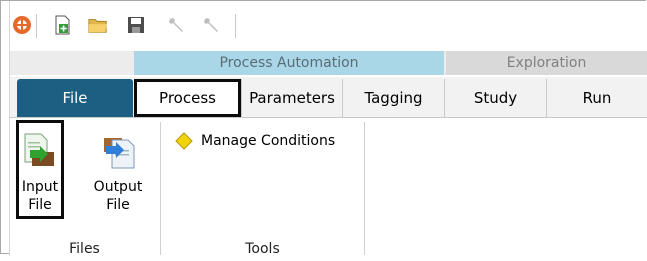 Image resolution: width=647 pixels, height=261 pixels. What do you see at coordinates (496, 98) in the screenshot?
I see `tab-study: Study` at bounding box center [496, 98].